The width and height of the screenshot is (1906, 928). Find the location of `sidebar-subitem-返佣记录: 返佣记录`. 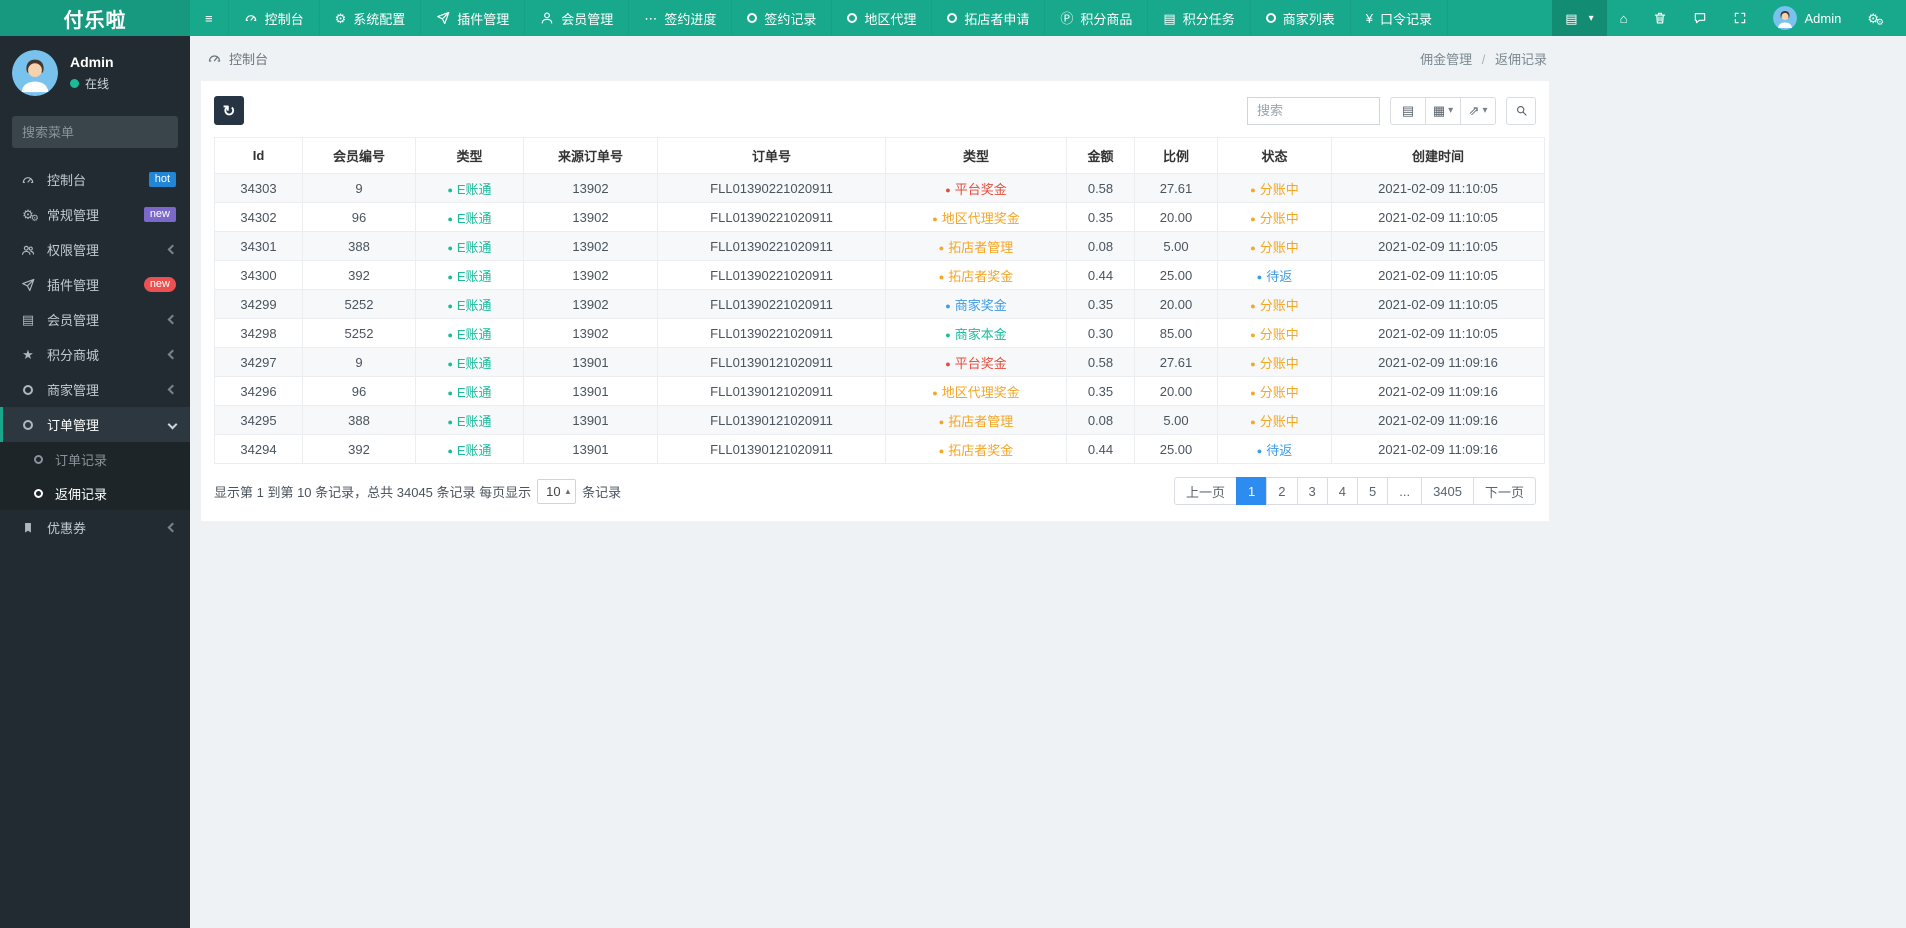

sidebar-subitem-返佣记录: 返佣记录 is located at coordinates (95, 493).